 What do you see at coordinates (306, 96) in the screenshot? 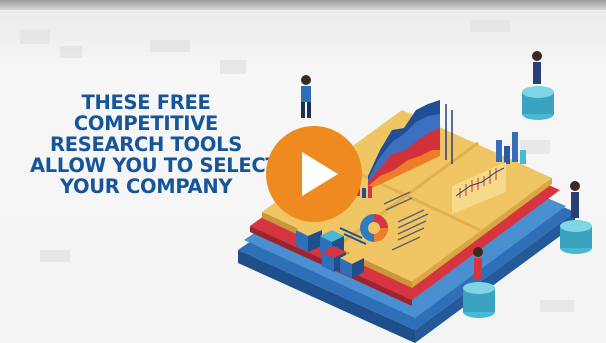
I see `person-top` at bounding box center [306, 96].